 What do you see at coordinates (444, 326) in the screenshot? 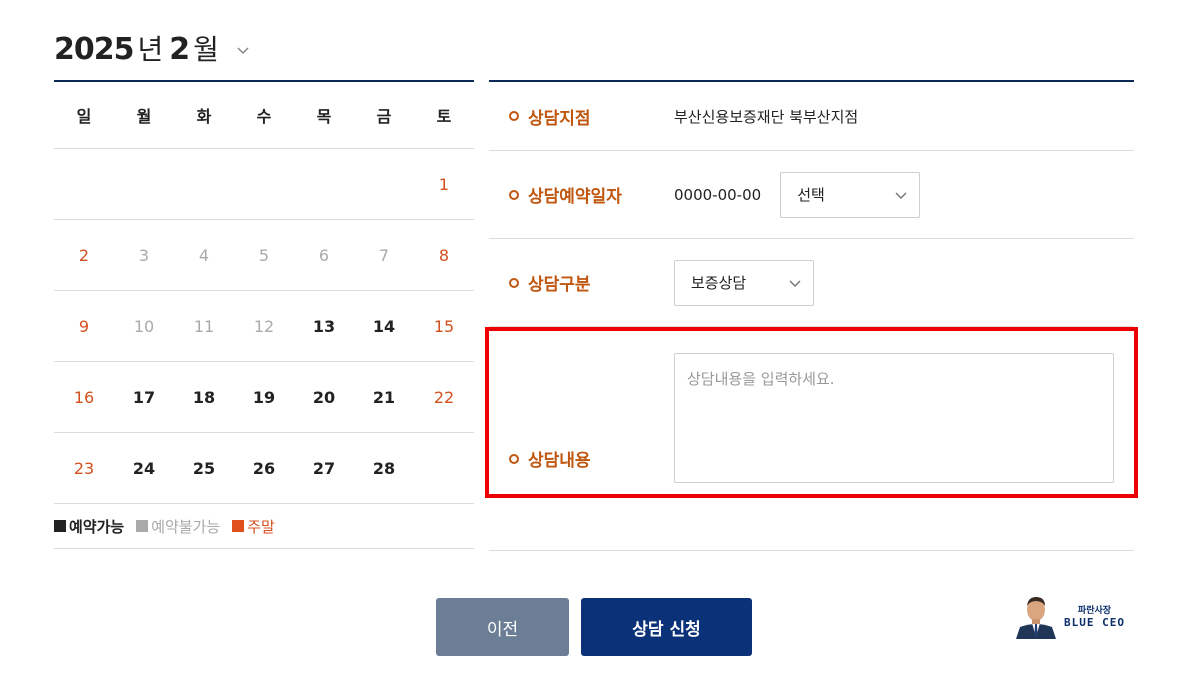
I see `calendar-day-weekend: 15` at bounding box center [444, 326].